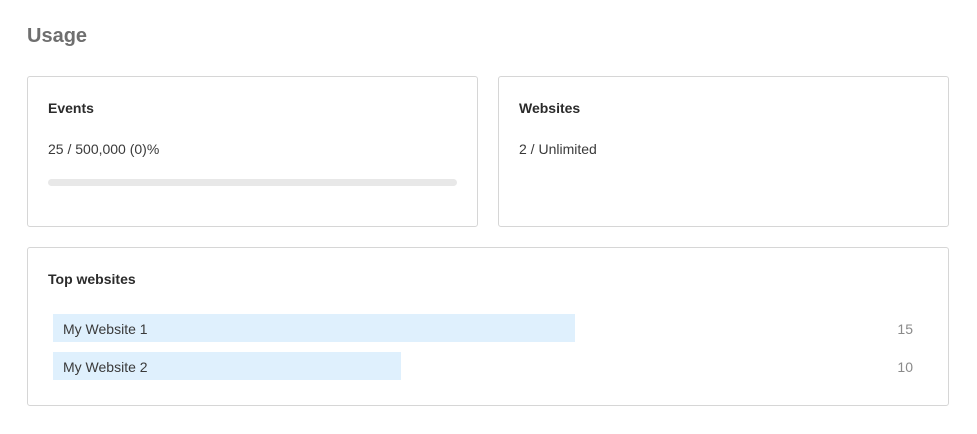  What do you see at coordinates (105, 329) in the screenshot?
I see `top-website-name: My Website 1` at bounding box center [105, 329].